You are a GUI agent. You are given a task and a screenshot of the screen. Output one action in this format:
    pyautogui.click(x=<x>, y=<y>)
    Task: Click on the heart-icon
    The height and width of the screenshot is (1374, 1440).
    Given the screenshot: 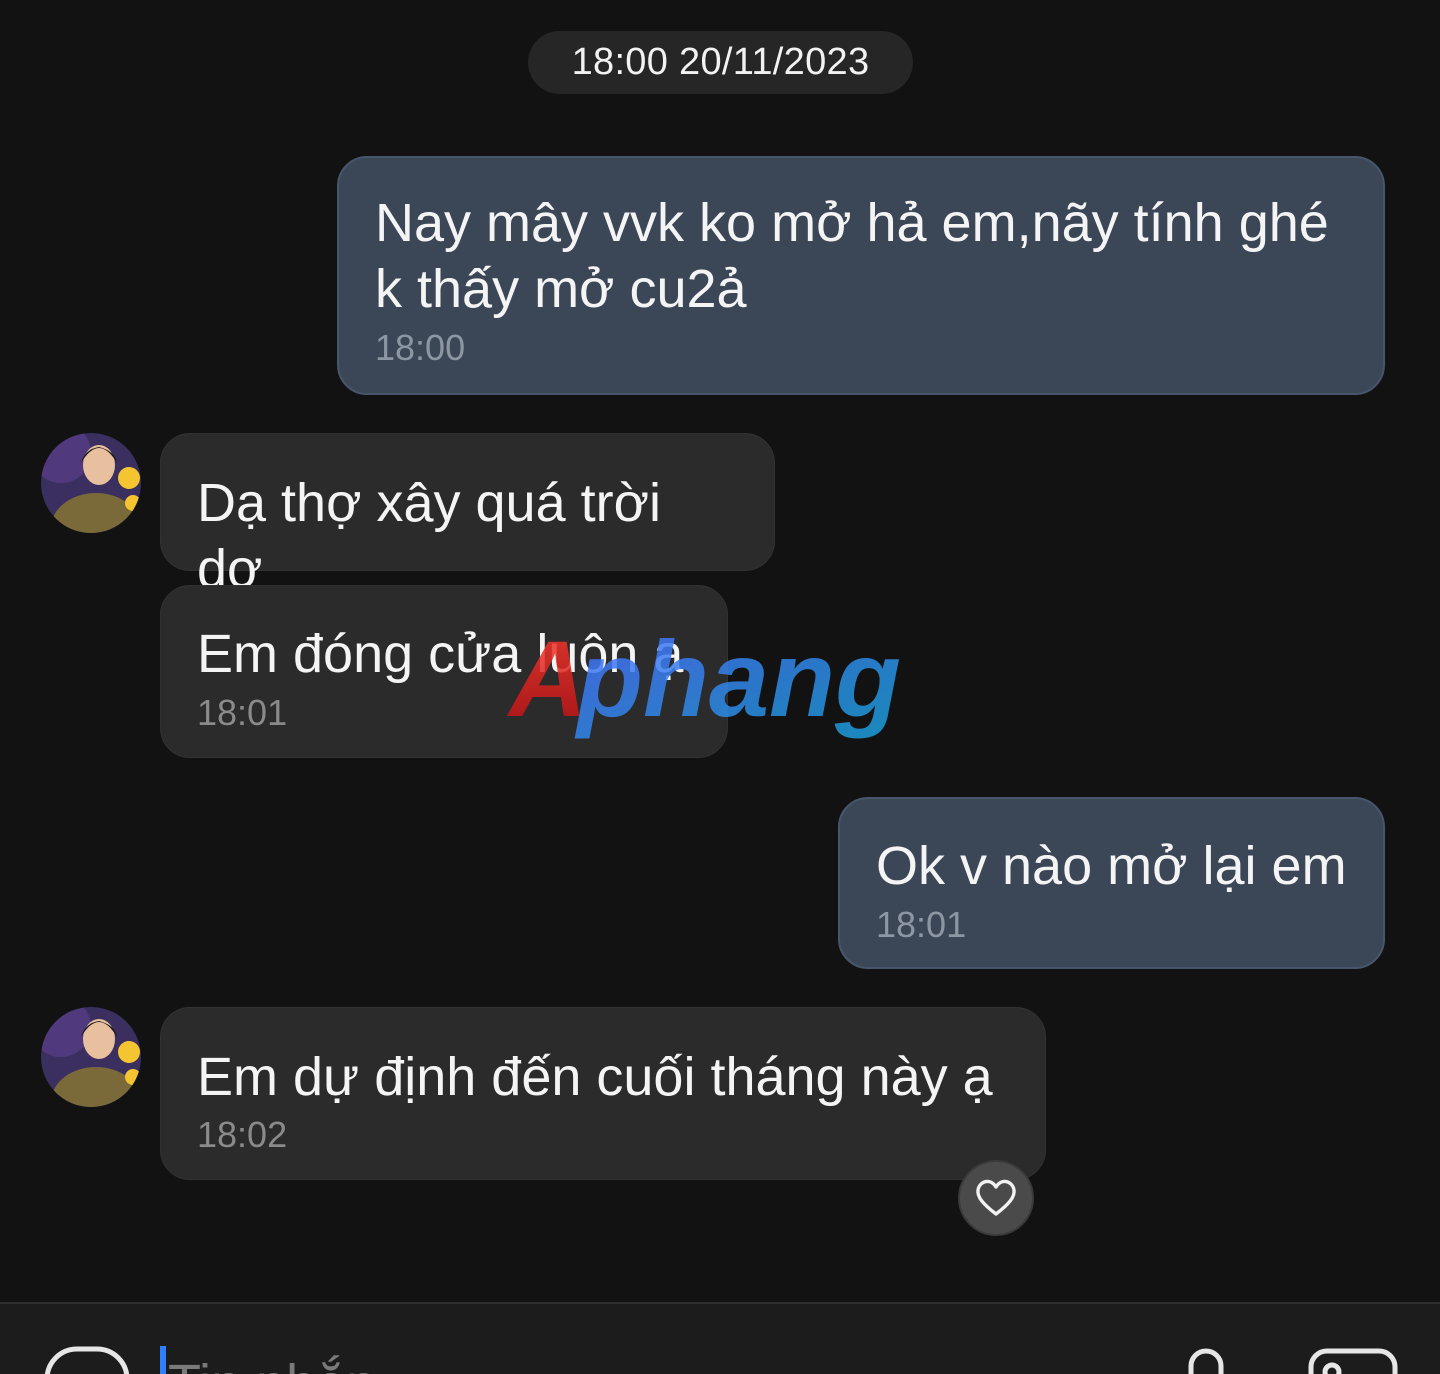 What is the action you would take?
    pyautogui.click(x=996, y=1197)
    